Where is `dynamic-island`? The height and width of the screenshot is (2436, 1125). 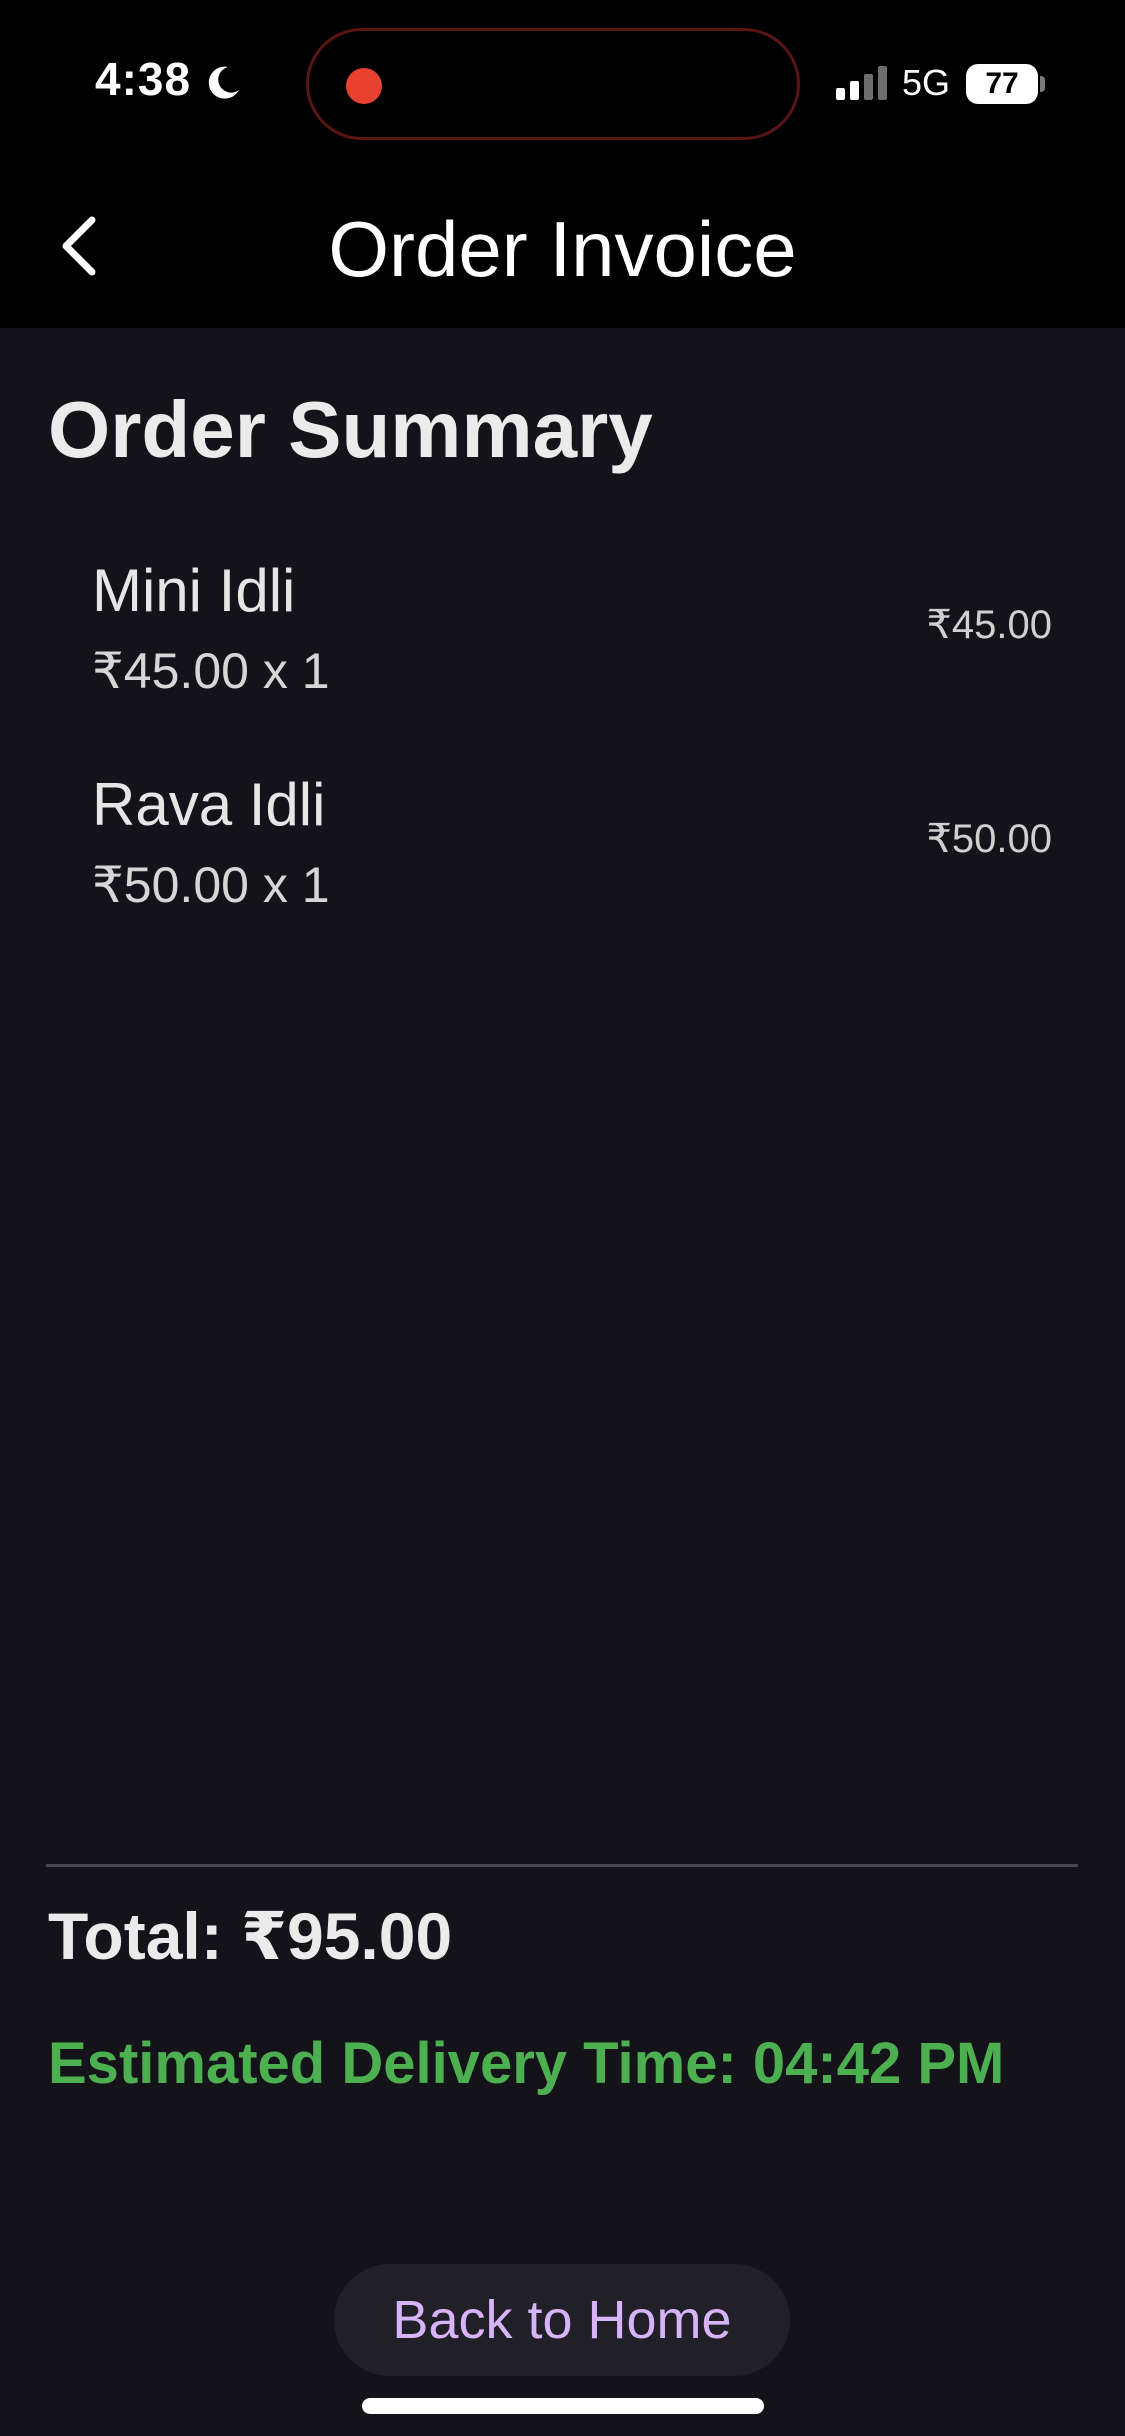
dynamic-island is located at coordinates (553, 84).